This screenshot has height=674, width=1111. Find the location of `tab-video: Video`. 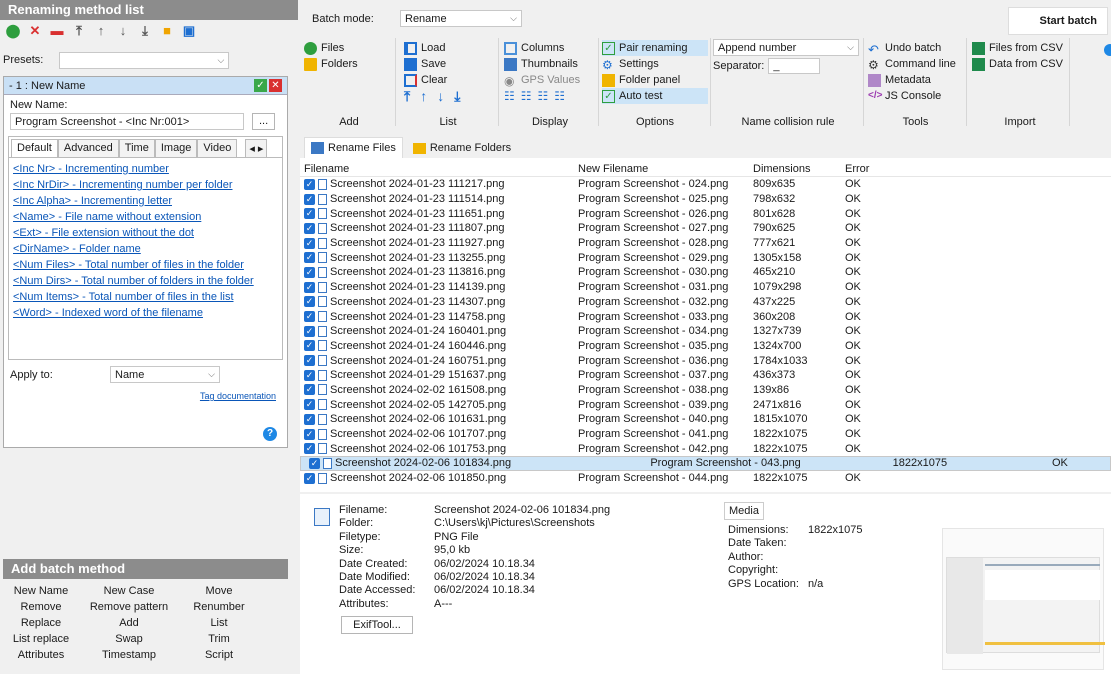

tab-video: Video is located at coordinates (217, 148).